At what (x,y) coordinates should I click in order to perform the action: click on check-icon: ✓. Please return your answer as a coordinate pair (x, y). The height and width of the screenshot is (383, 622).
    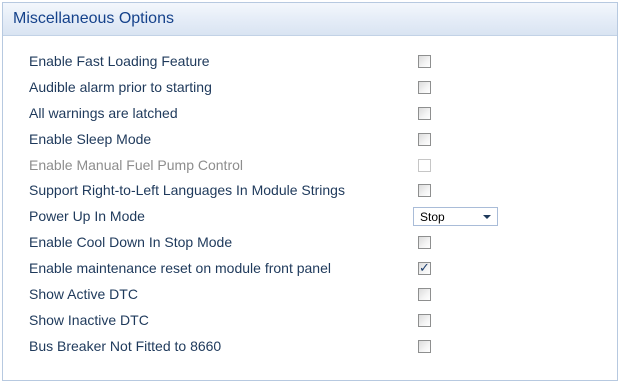
    Looking at the image, I should click on (424, 268).